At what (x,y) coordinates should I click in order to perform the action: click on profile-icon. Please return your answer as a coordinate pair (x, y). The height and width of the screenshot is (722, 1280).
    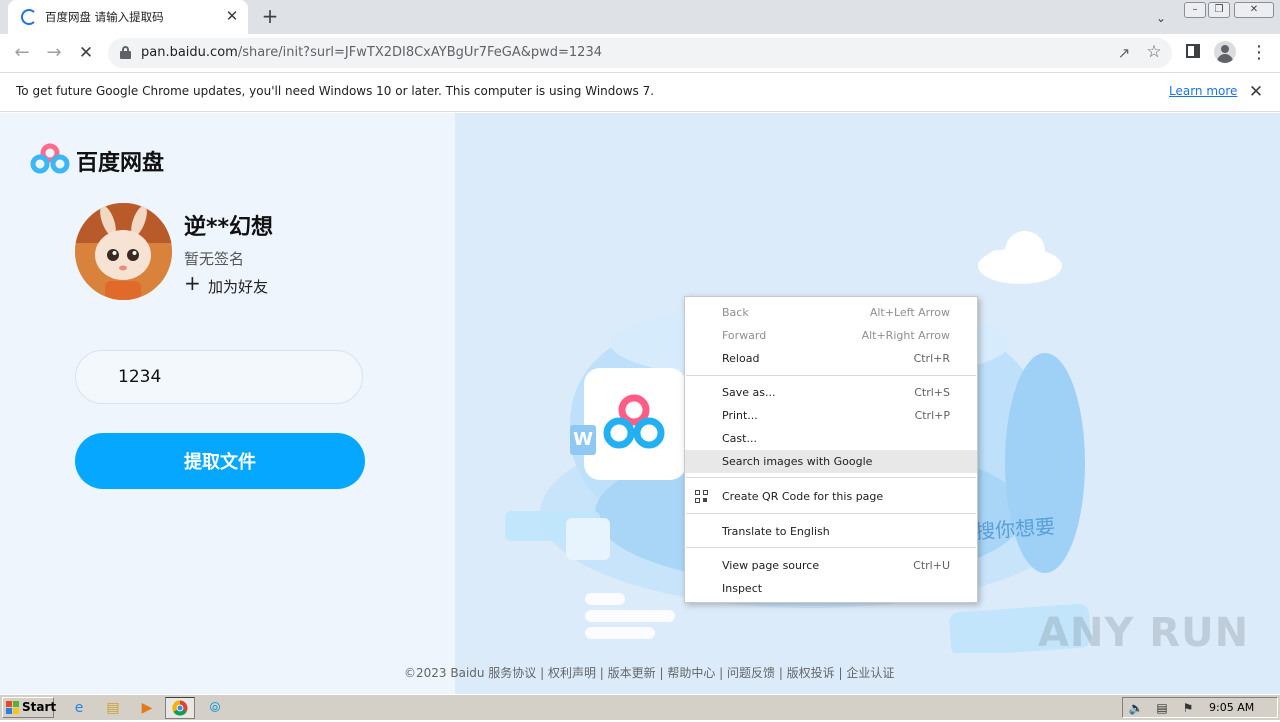
    Looking at the image, I should click on (1225, 52).